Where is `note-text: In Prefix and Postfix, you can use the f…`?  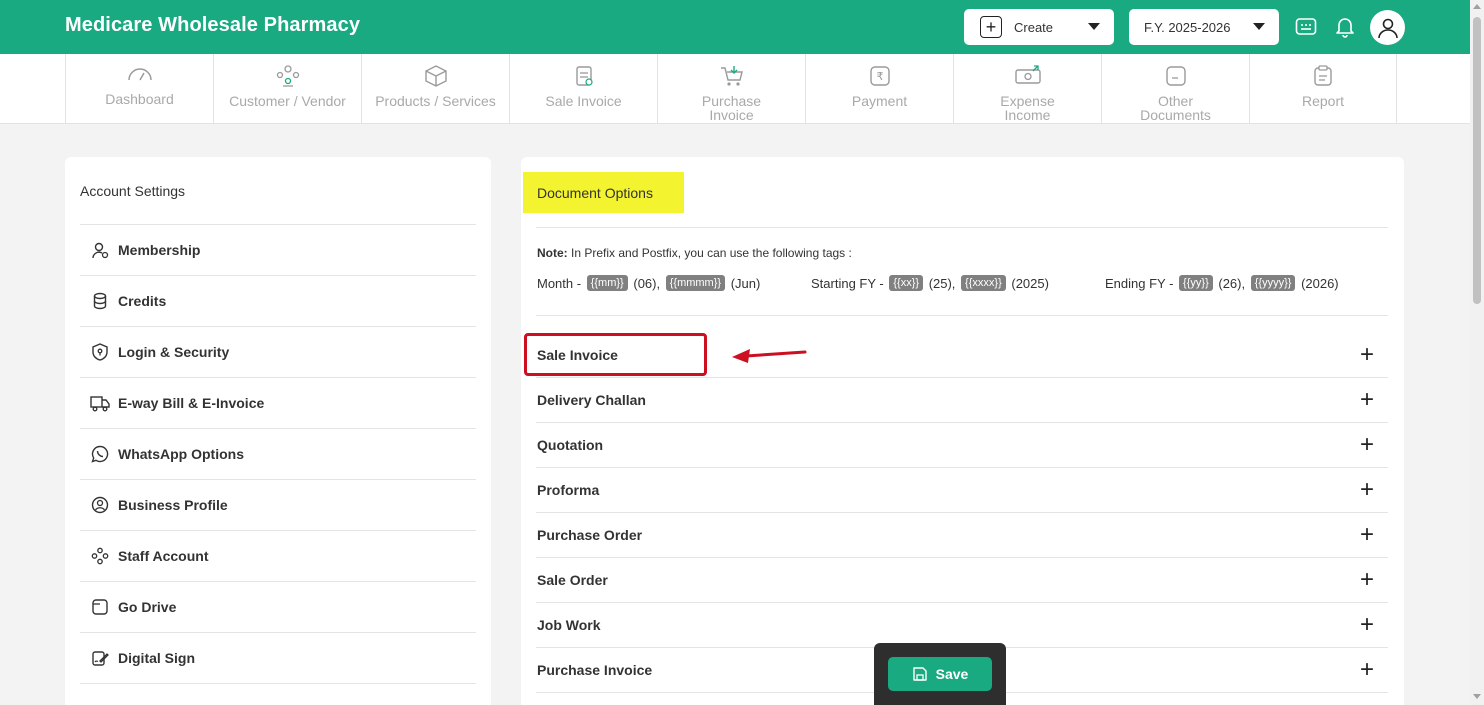 note-text: In Prefix and Postfix, you can use the f… is located at coordinates (709, 253).